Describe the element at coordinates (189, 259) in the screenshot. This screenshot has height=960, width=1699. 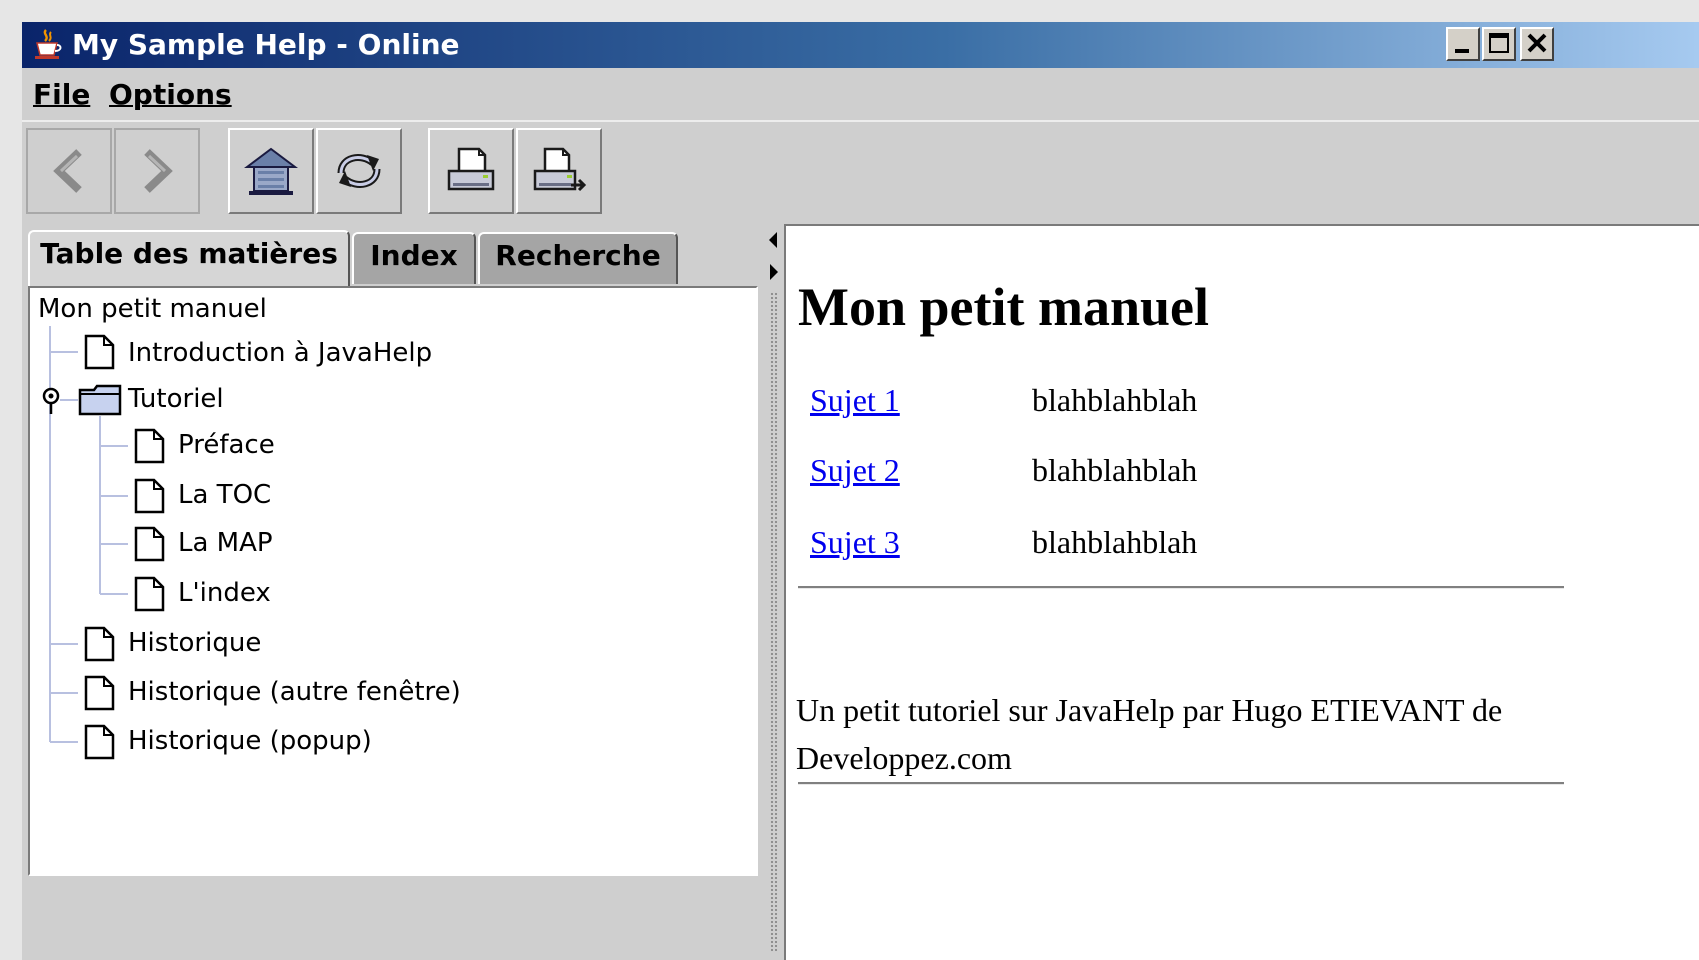
I see `tab-table-des-matieres: Table des matières` at that location.